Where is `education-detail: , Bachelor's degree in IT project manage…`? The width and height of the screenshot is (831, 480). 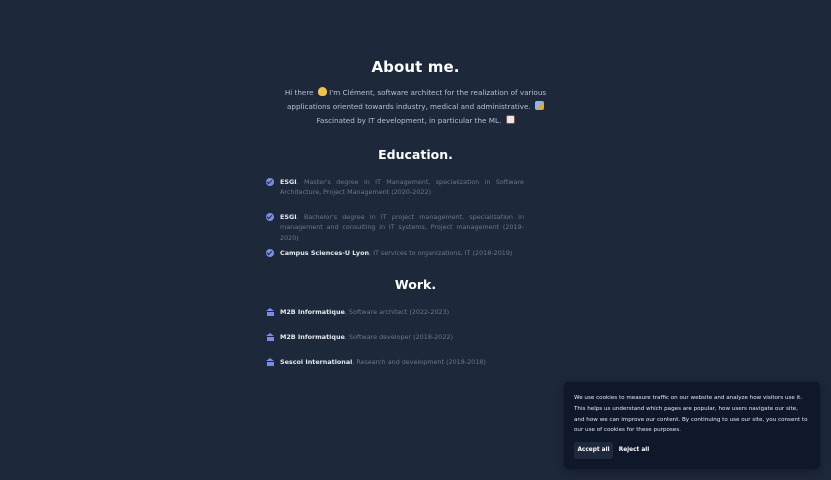
education-detail: , Bachelor's degree in IT project manage… is located at coordinates (402, 227).